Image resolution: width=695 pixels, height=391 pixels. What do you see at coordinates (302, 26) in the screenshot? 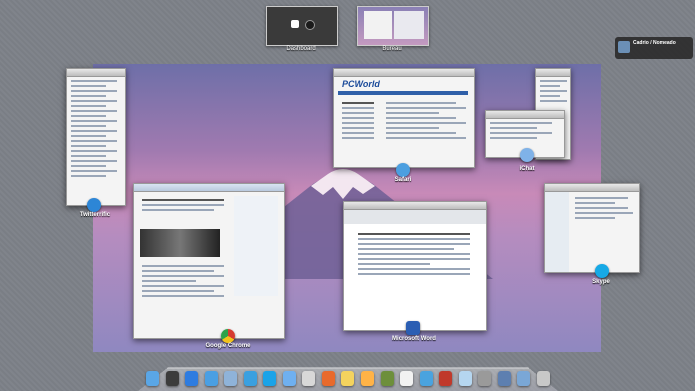
I see `space-dashboard-thumbnail` at bounding box center [302, 26].